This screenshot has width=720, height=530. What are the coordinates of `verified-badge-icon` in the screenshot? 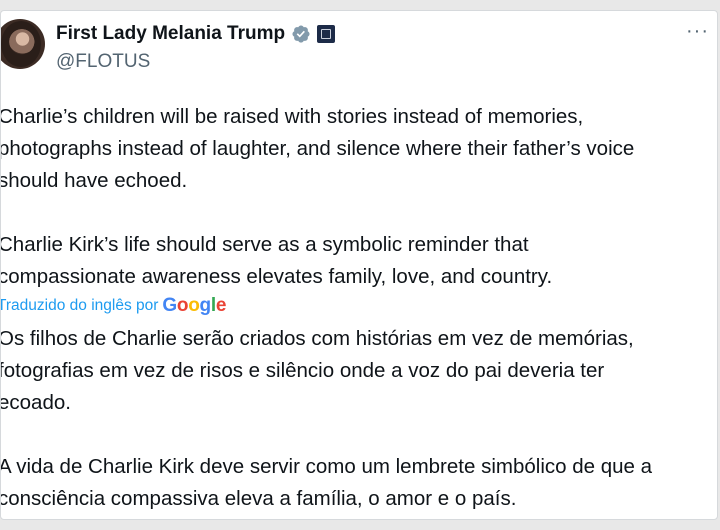 It's located at (301, 34).